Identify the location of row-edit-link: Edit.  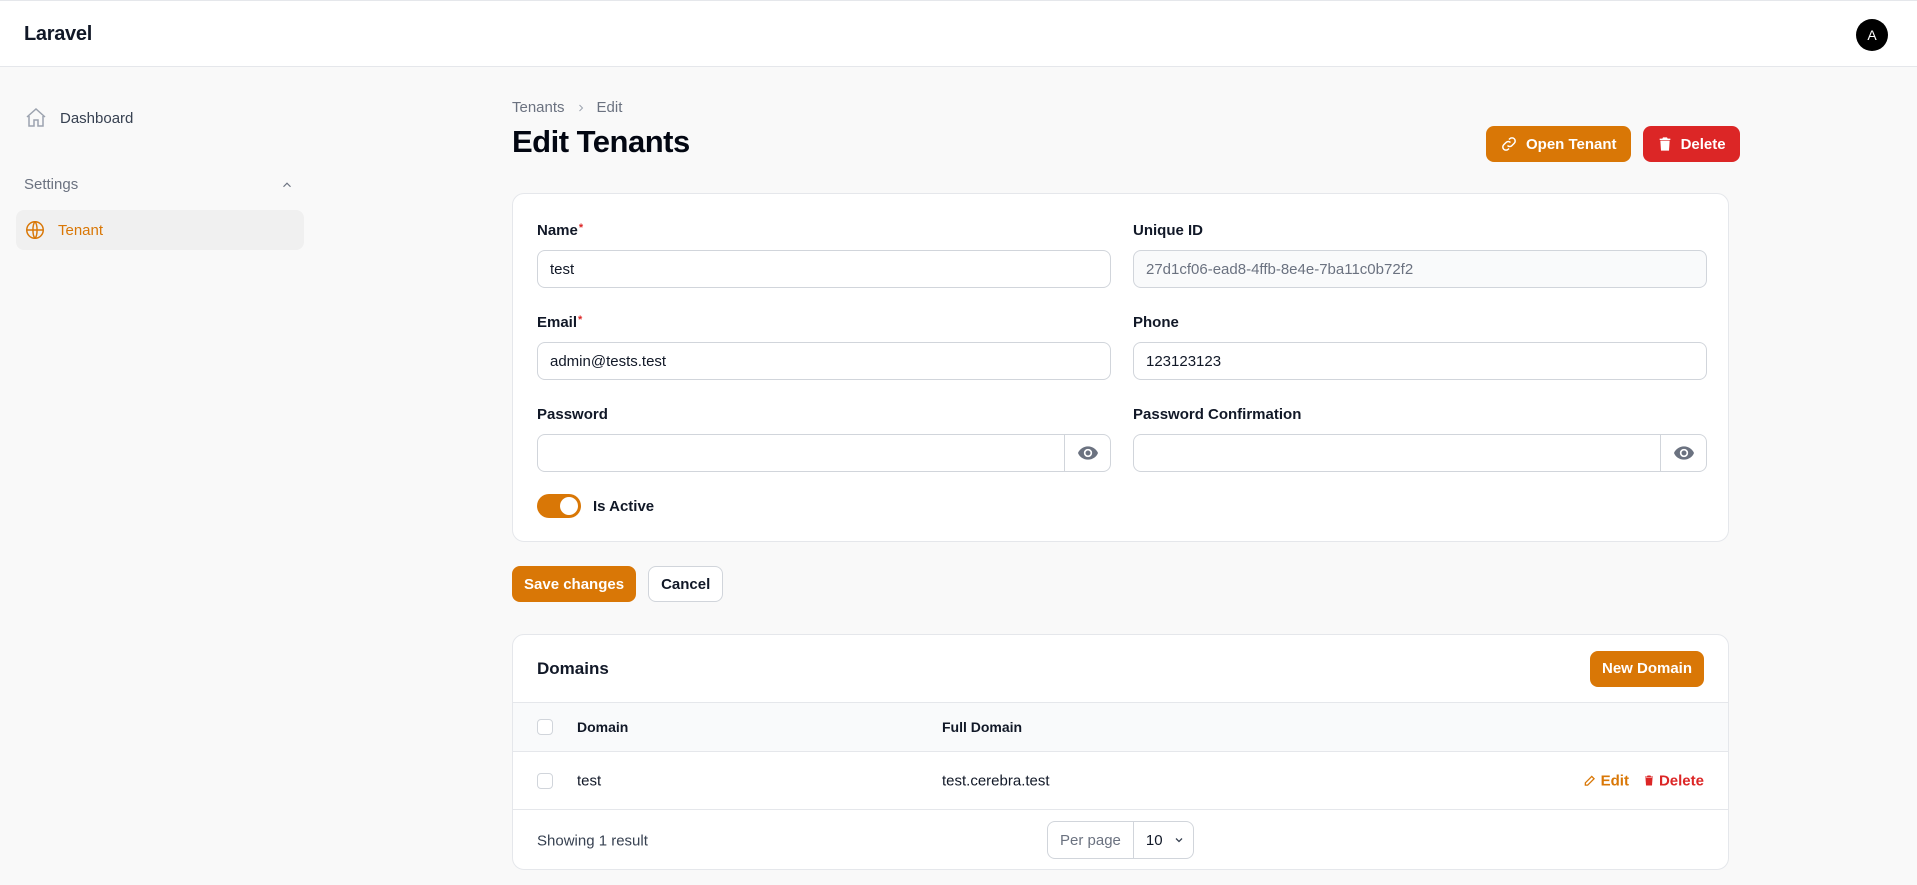
(1606, 780).